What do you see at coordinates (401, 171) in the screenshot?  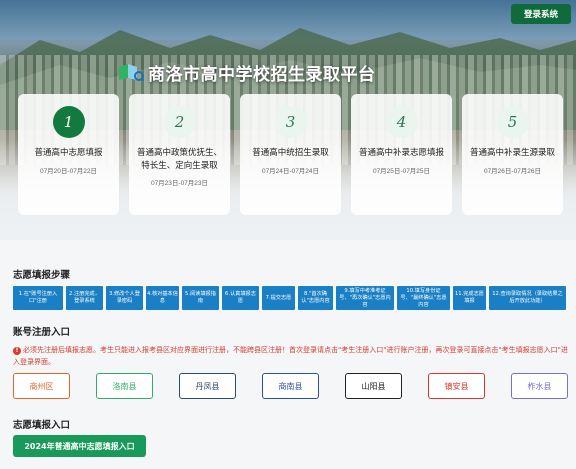 I see `stage-date-4: 07月25日-07月25日` at bounding box center [401, 171].